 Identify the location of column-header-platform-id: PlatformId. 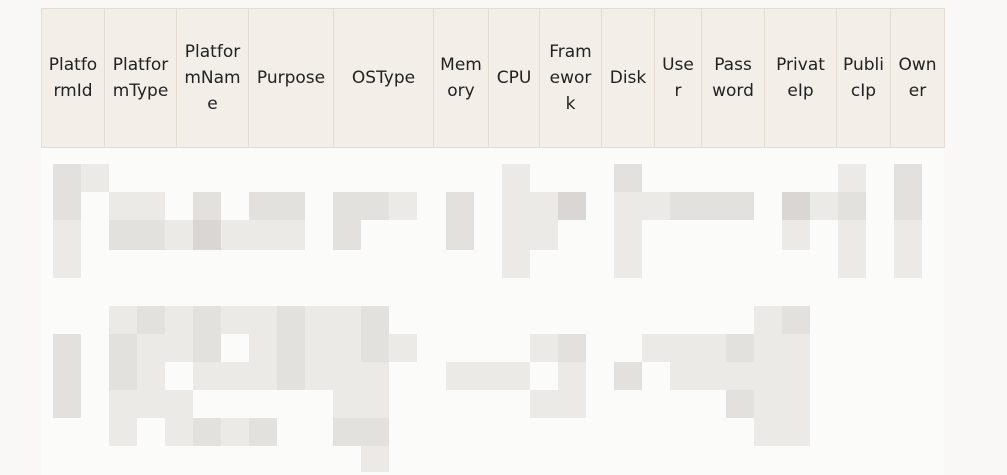
(73, 78).